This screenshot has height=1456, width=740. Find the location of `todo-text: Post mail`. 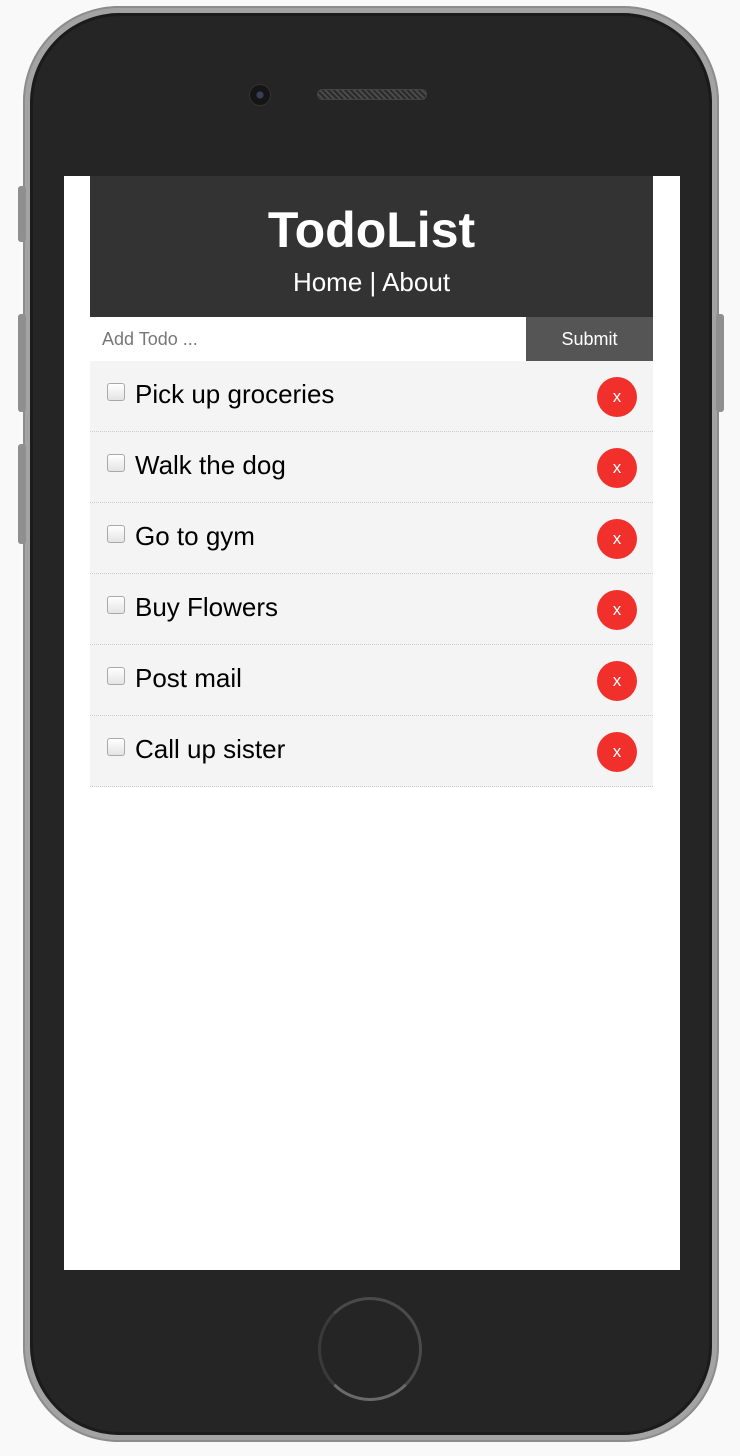

todo-text: Post mail is located at coordinates (188, 678).